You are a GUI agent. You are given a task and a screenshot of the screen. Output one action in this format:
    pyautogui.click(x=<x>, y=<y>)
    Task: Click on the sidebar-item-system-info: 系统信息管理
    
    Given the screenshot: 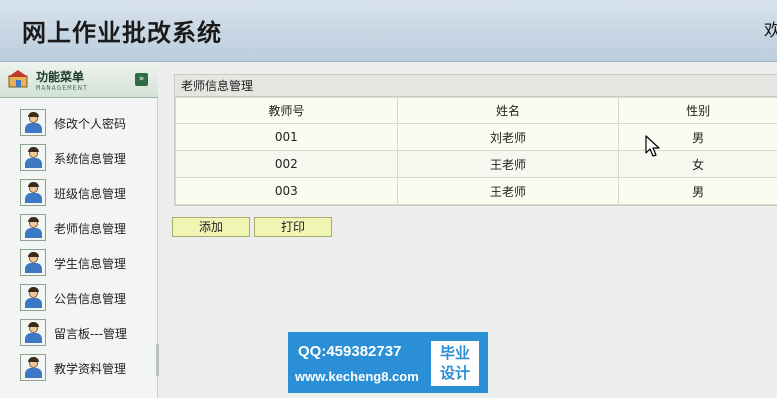 What is the action you would take?
    pyautogui.click(x=79, y=159)
    